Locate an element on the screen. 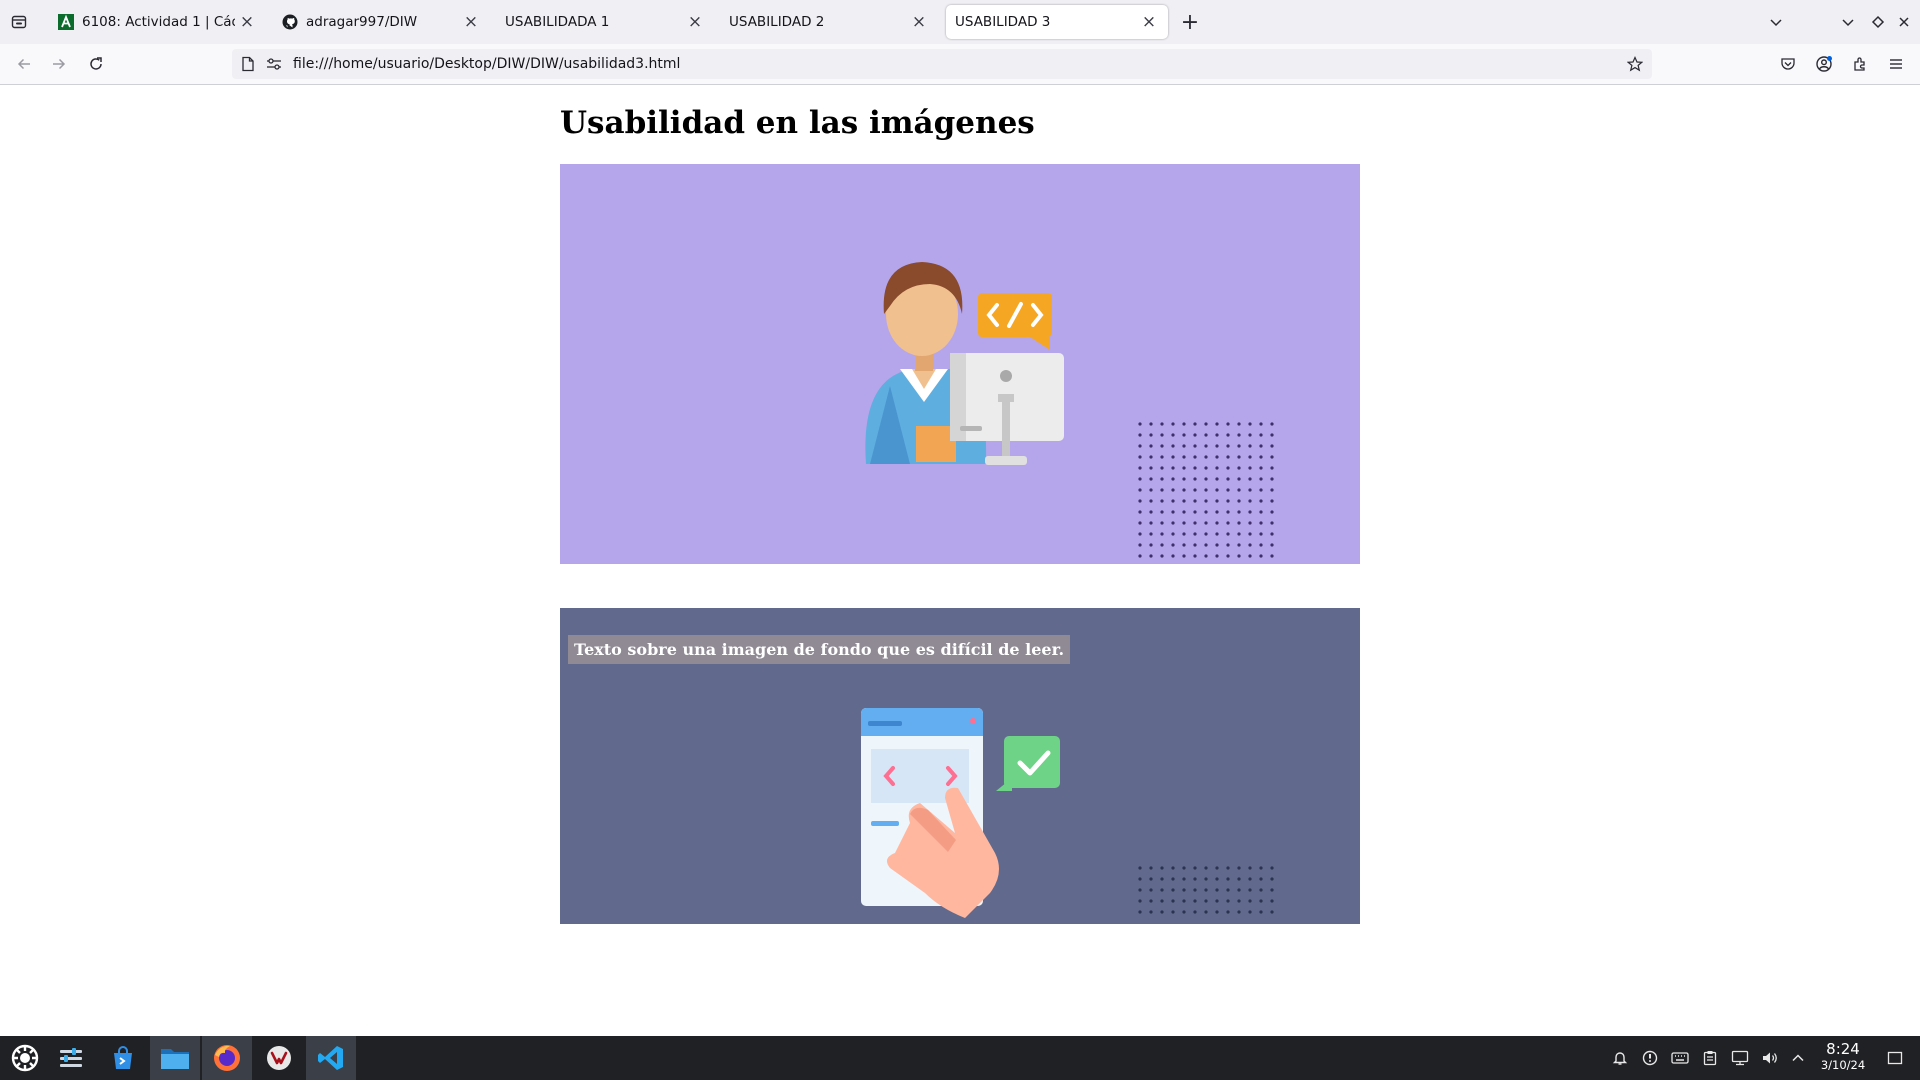 Image resolution: width=1920 pixels, height=1080 pixels. vivaldi-icon is located at coordinates (279, 1058).